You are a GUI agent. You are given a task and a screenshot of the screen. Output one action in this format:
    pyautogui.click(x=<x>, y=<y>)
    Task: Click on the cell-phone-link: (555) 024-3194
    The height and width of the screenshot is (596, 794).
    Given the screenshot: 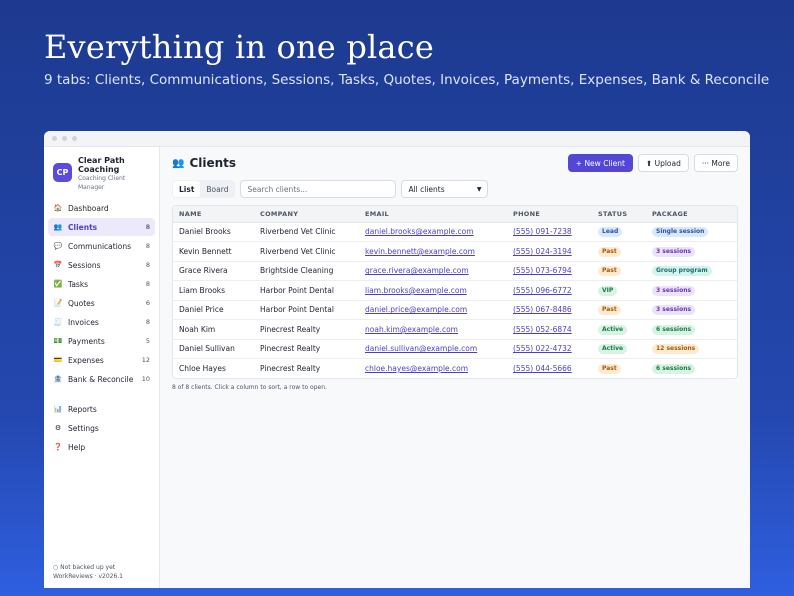 What is the action you would take?
    pyautogui.click(x=549, y=251)
    